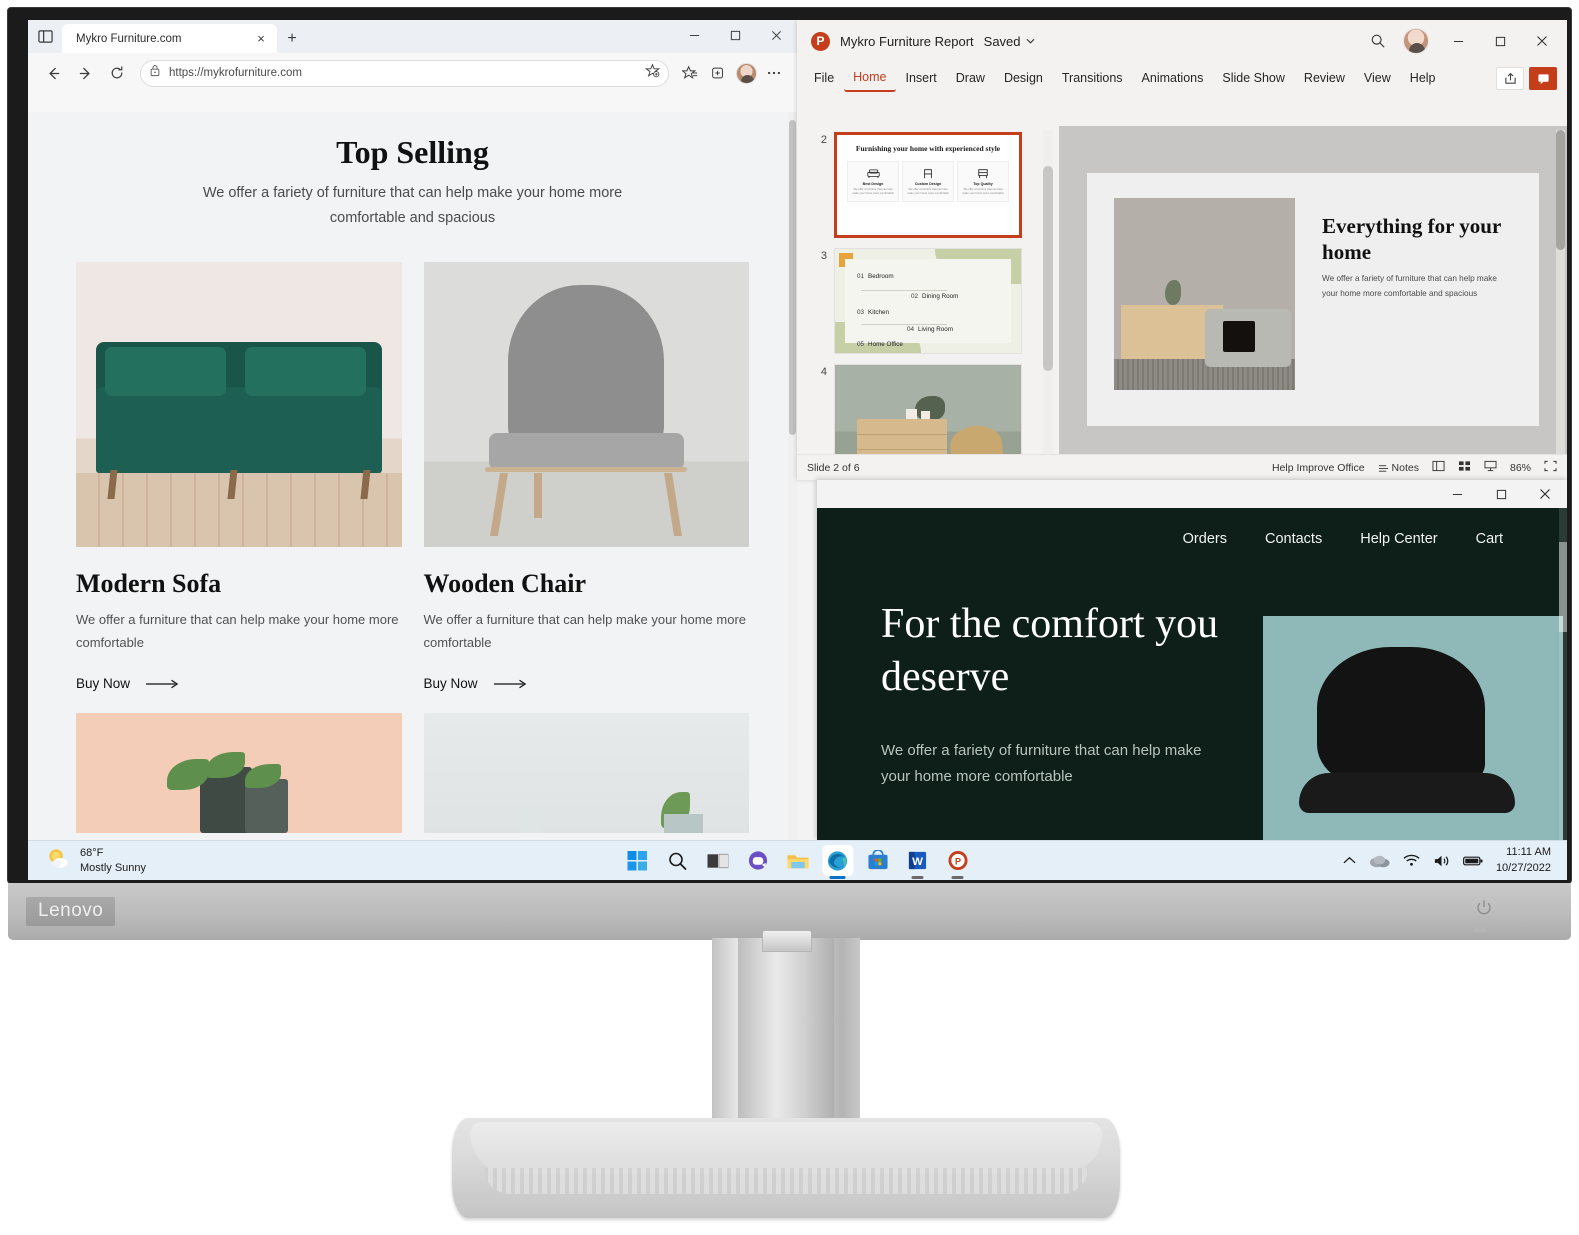  Describe the element at coordinates (1253, 78) in the screenshot. I see `tab-slide-show: Slide Show` at that location.